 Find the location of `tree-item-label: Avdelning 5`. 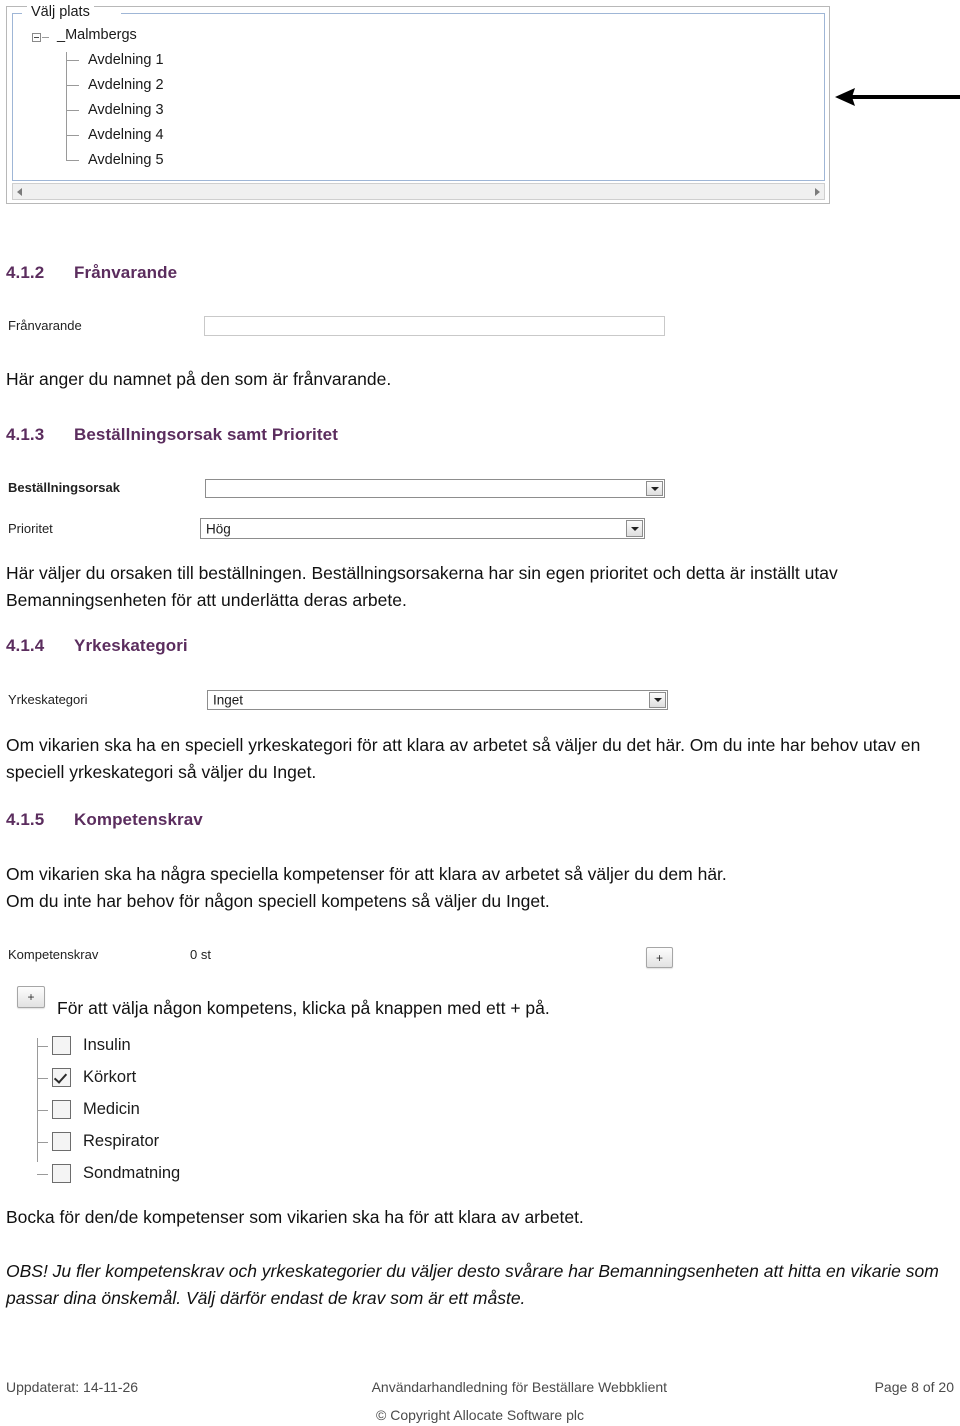

tree-item-label: Avdelning 5 is located at coordinates (126, 160).